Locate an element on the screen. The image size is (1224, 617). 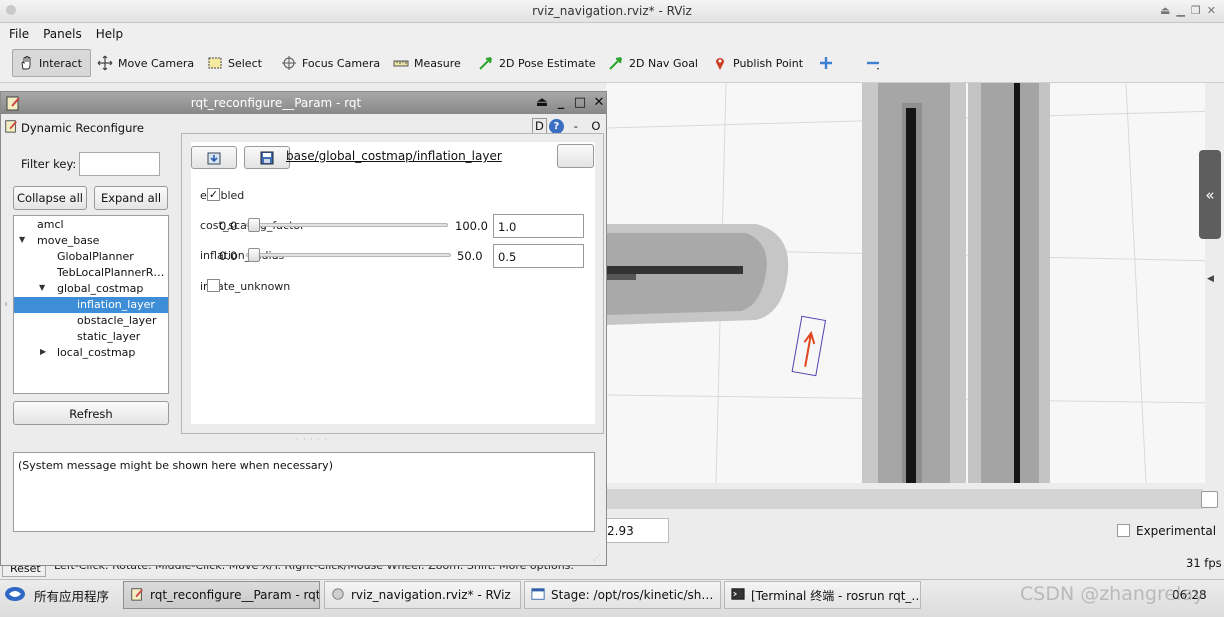
refresh-button: Refresh is located at coordinates (91, 413).